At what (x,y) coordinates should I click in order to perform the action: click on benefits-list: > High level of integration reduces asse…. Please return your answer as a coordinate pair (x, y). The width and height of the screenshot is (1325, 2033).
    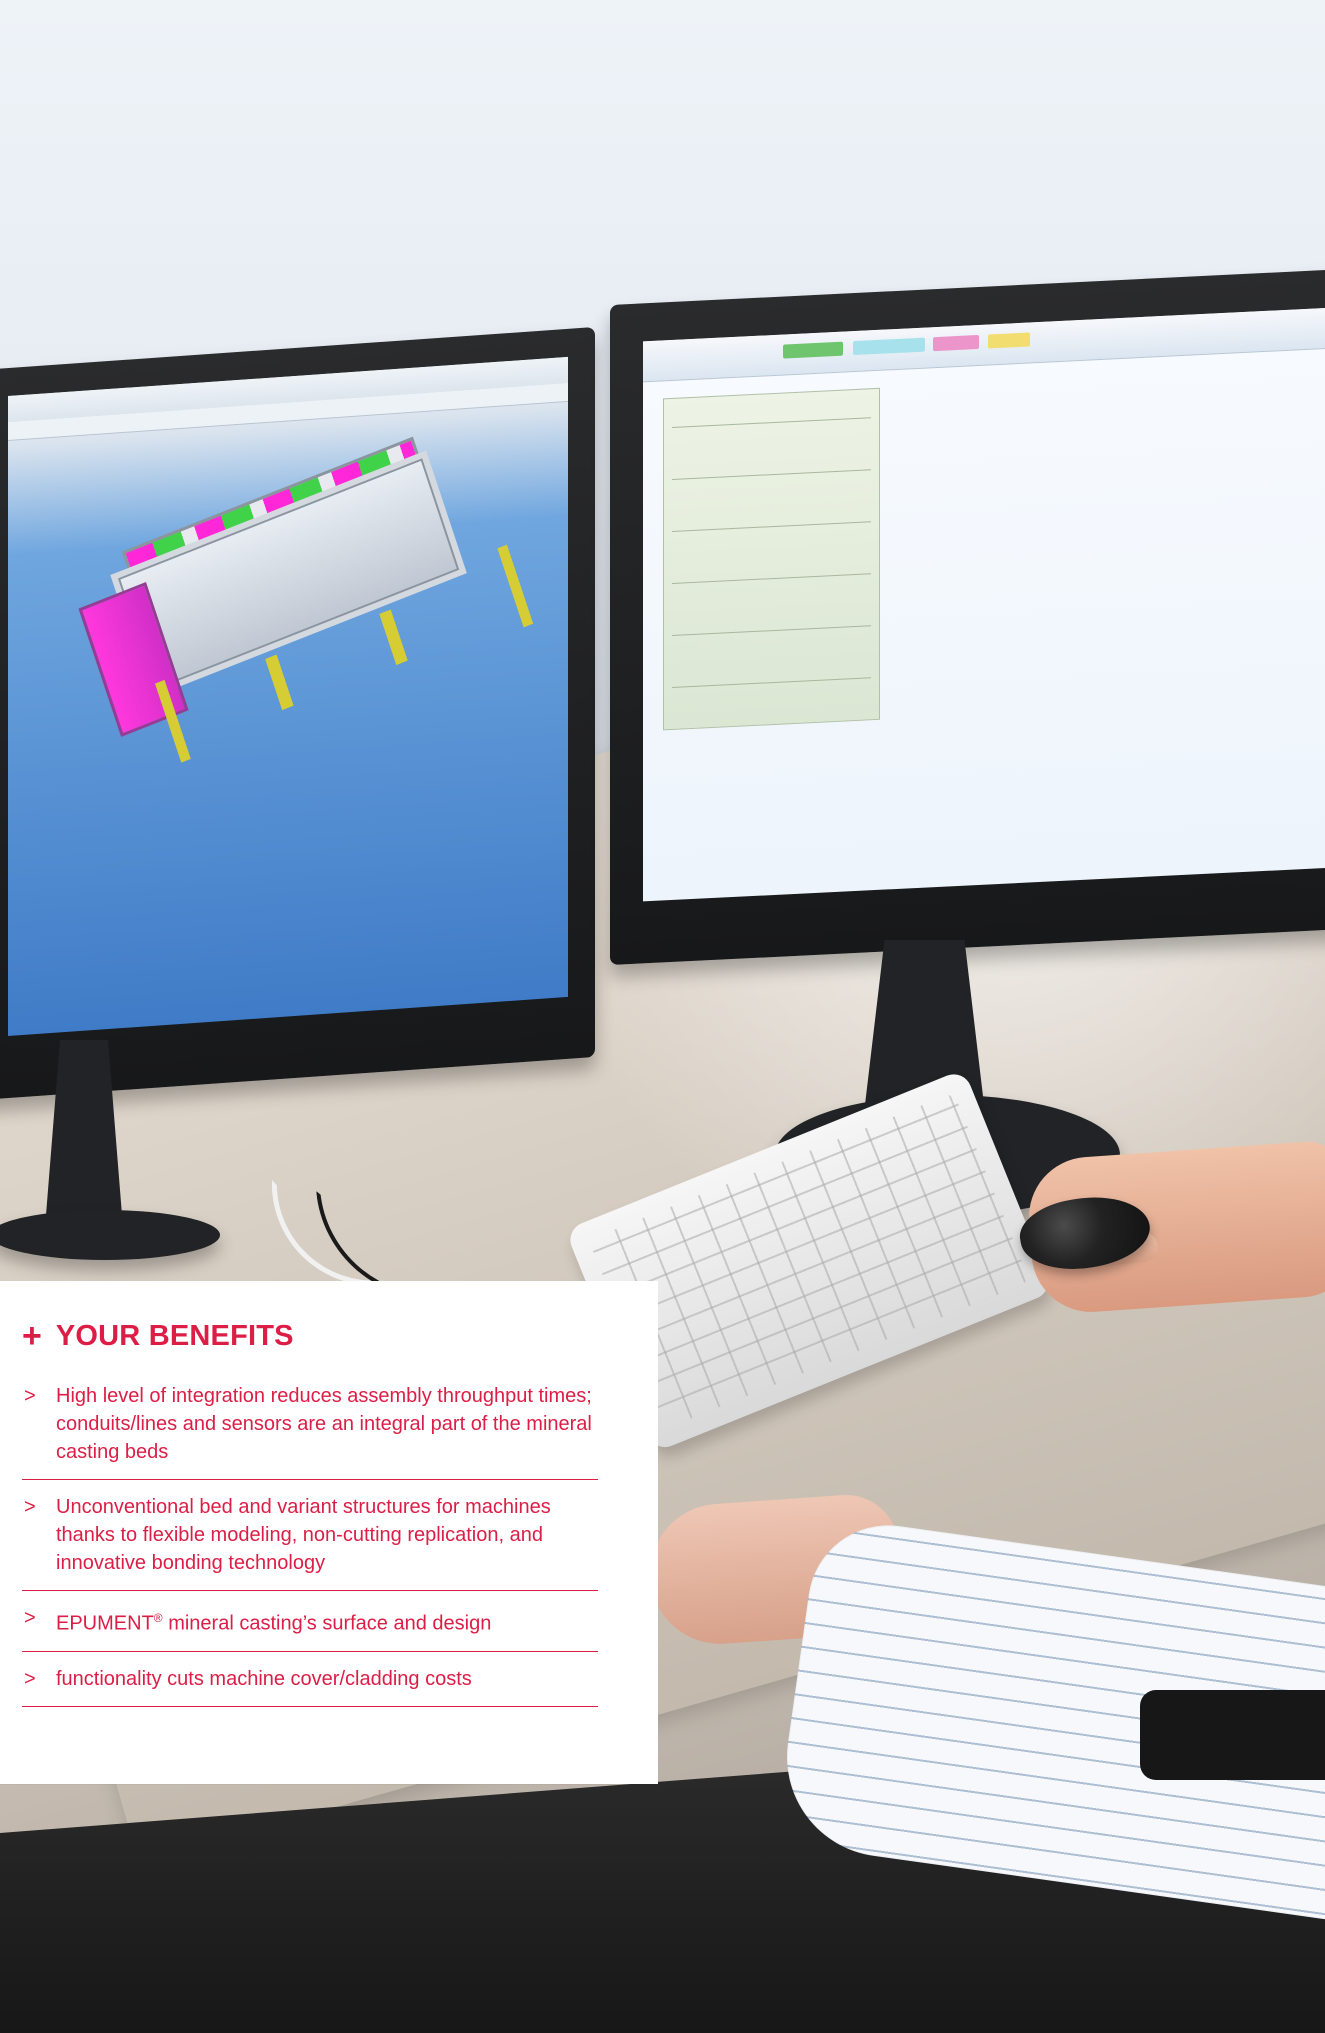
    Looking at the image, I should click on (310, 1544).